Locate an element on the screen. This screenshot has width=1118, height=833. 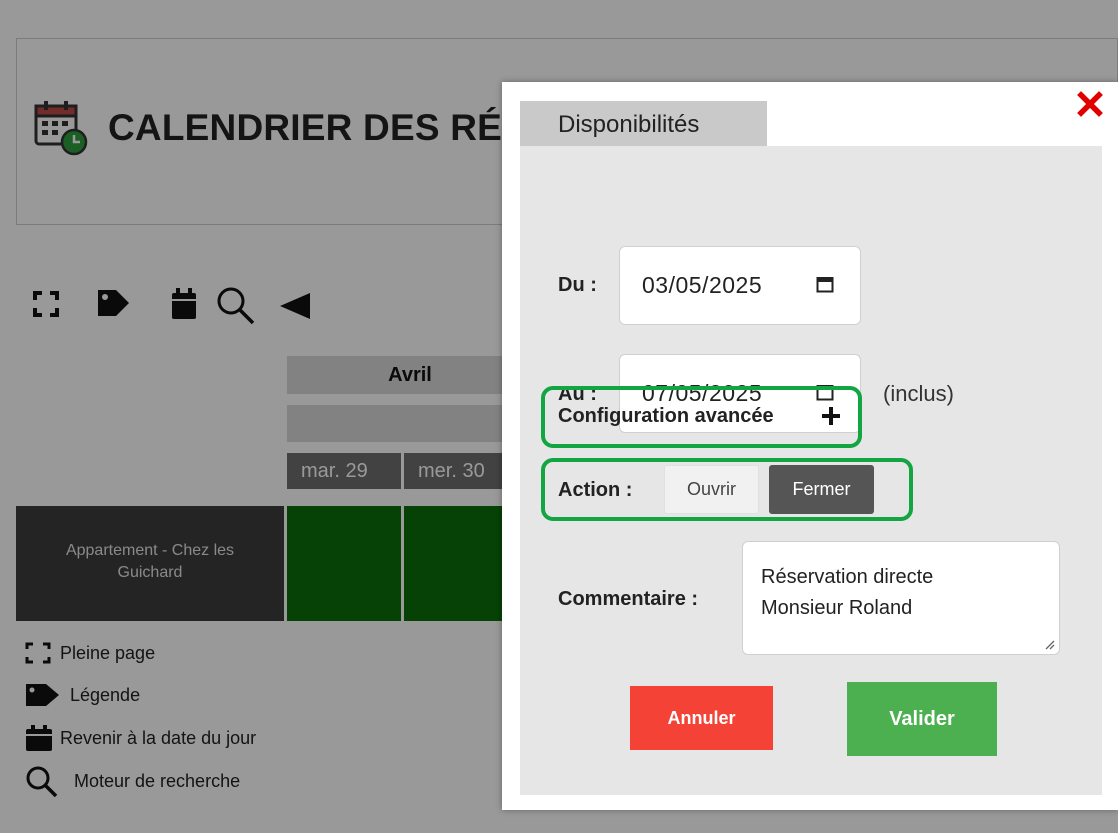
action-group: Action : Ouvrir Fermer is located at coordinates (727, 489).